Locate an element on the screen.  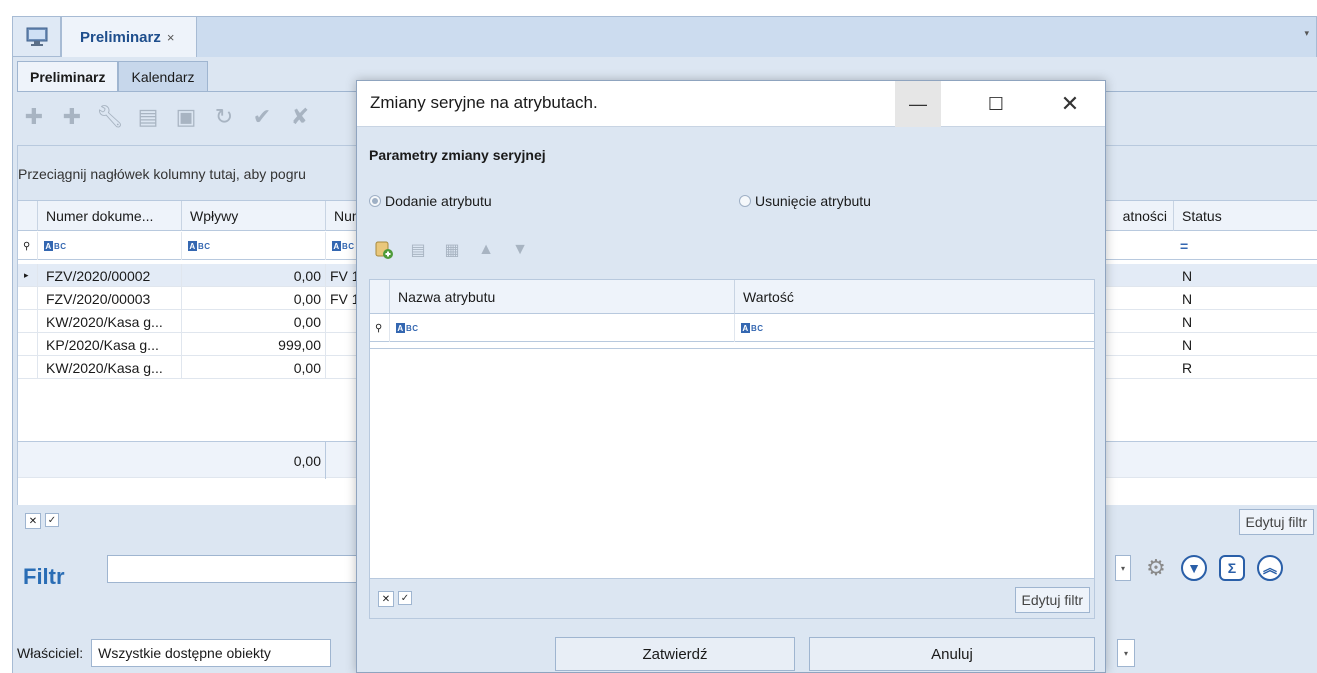
document-edit-icon: ▣ is located at coordinates (186, 117).